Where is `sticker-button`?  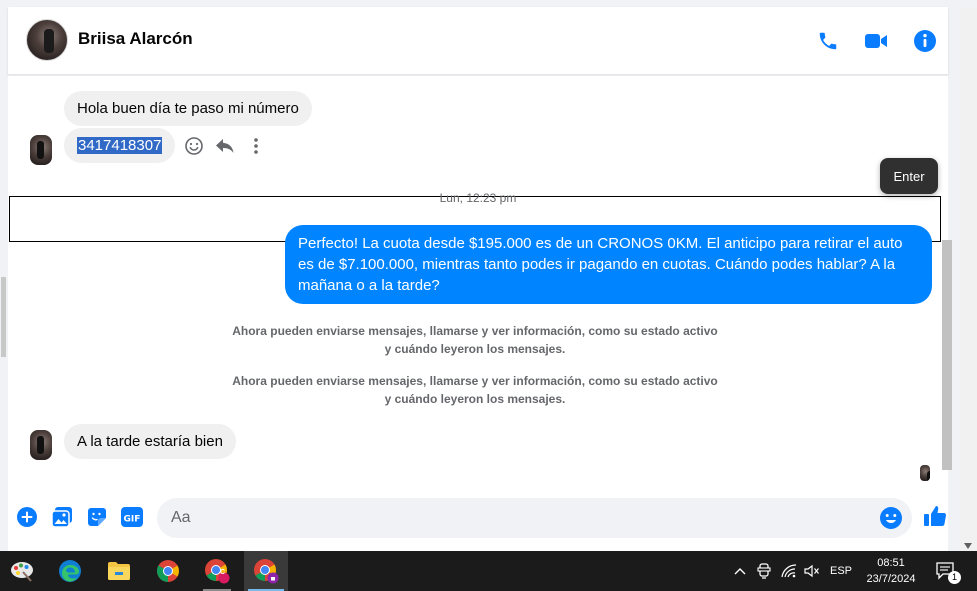
sticker-button is located at coordinates (97, 517).